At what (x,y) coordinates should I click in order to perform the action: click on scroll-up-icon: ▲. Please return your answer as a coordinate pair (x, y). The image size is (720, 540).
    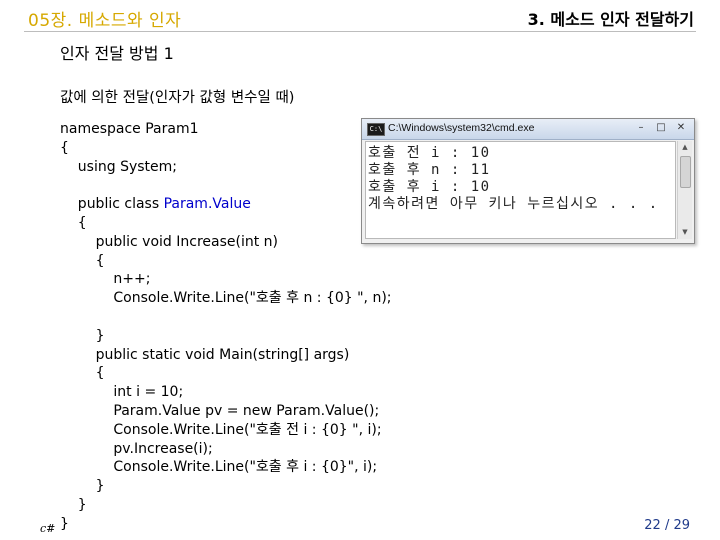
    Looking at the image, I should click on (685, 147).